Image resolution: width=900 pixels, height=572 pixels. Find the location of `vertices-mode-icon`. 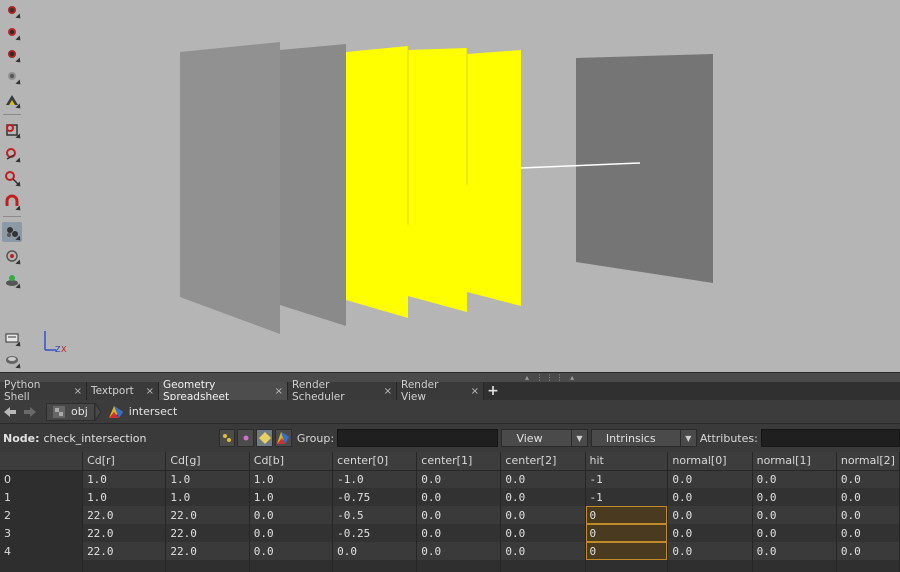

vertices-mode-icon is located at coordinates (246, 438).